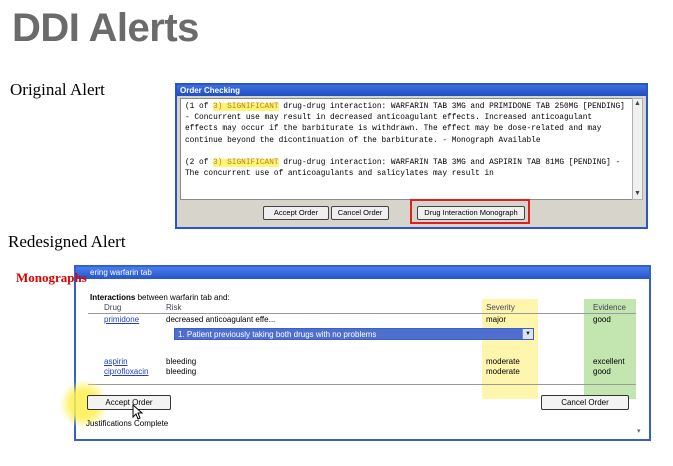  I want to click on scroll-corner-icon: ▾, so click(639, 431).